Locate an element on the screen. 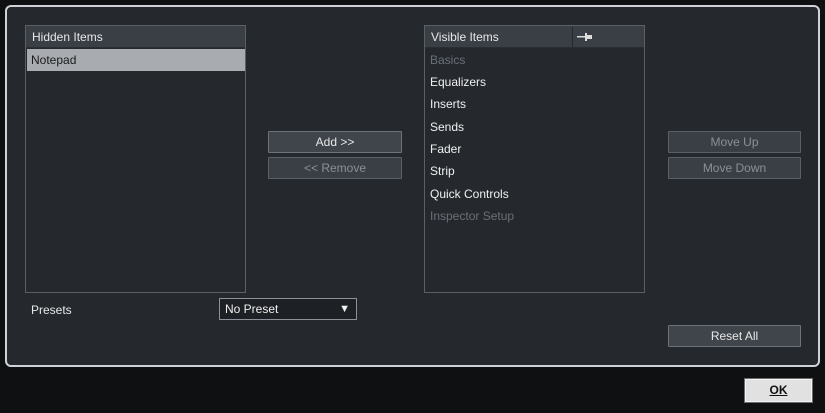  list-item-label: Inserts is located at coordinates (448, 104).